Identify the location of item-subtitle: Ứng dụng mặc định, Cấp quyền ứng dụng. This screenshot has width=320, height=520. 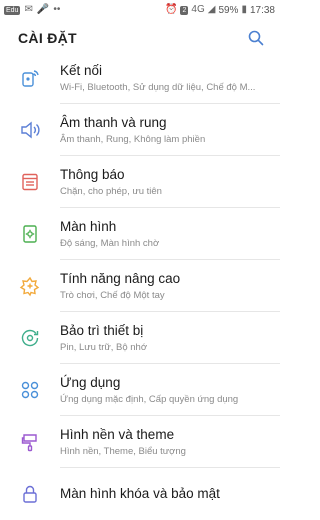
(149, 399).